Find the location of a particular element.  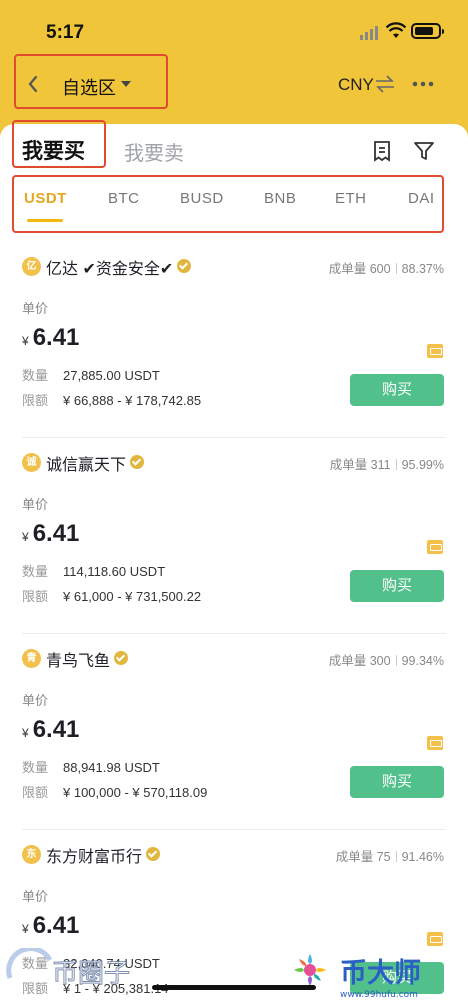

status-bar: 5:17 is located at coordinates (234, 28).